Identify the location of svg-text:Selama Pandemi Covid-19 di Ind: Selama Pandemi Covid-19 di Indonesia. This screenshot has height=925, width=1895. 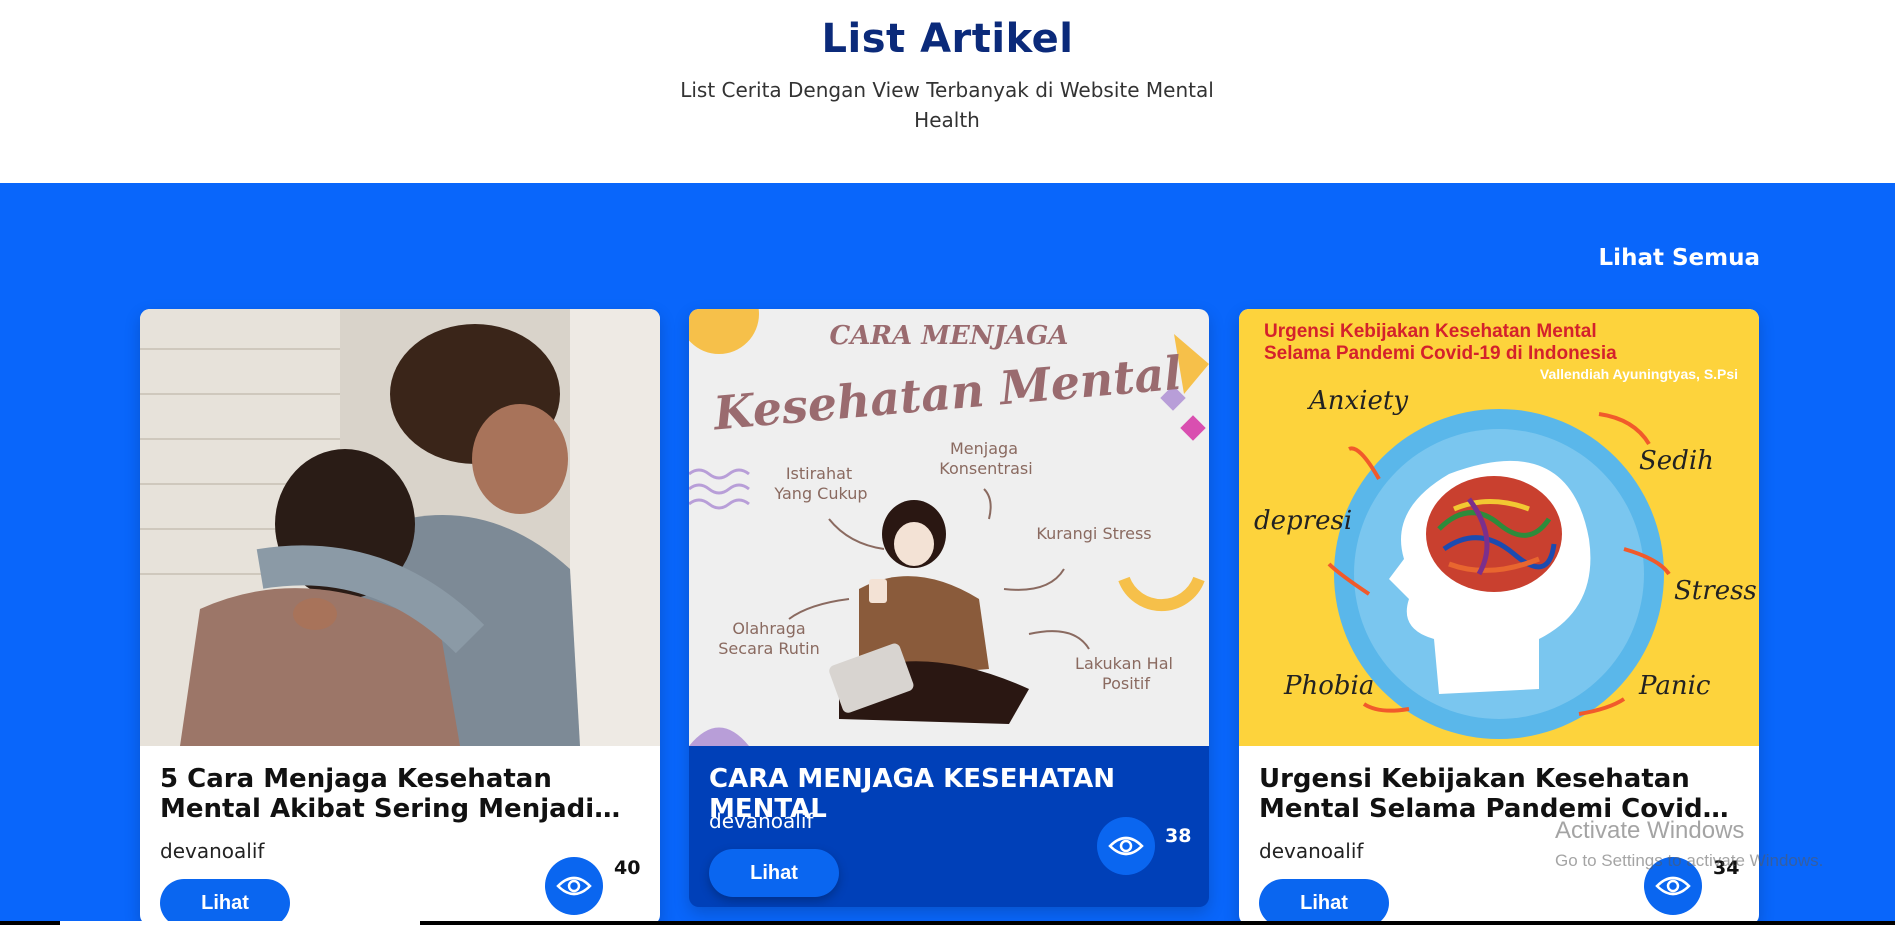
(1440, 353).